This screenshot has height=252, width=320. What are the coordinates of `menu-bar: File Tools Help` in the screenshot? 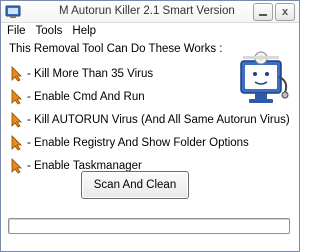 It's located at (150, 31).